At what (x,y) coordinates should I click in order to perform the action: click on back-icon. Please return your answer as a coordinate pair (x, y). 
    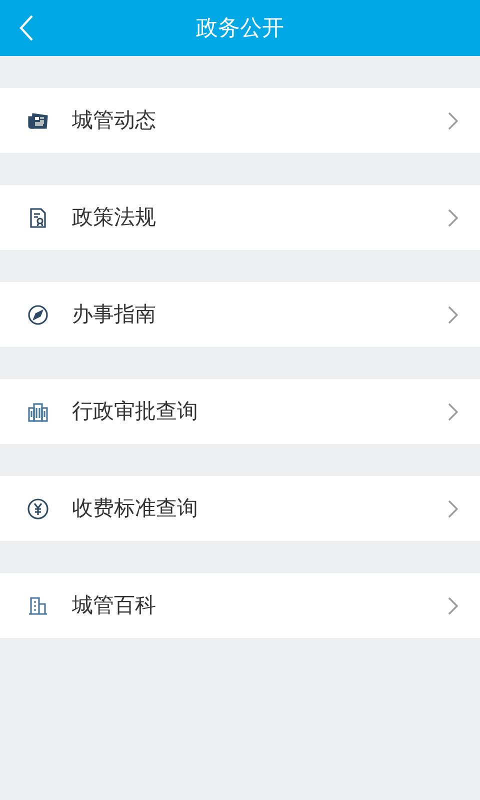
    Looking at the image, I should click on (26, 28).